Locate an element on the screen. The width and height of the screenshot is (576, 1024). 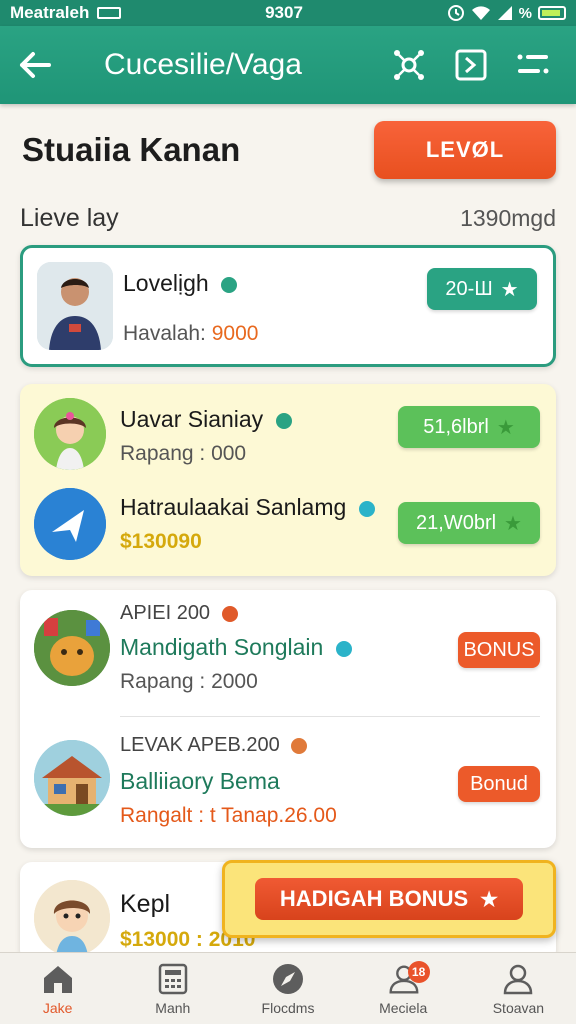
nav-item-profile: Stoavan is located at coordinates (518, 988).